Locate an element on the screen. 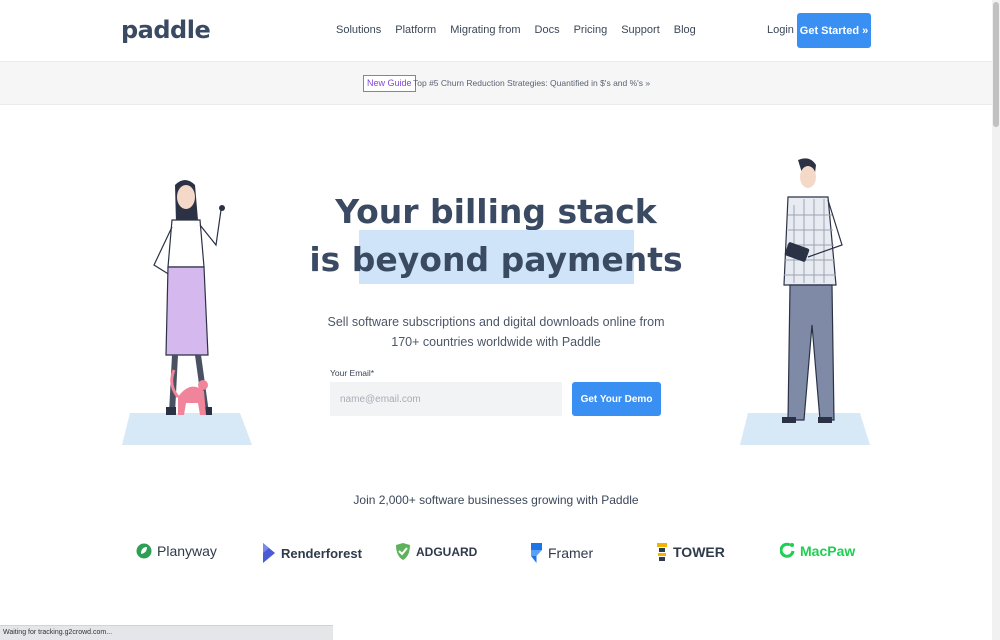  brand-name: Planyway is located at coordinates (187, 551).